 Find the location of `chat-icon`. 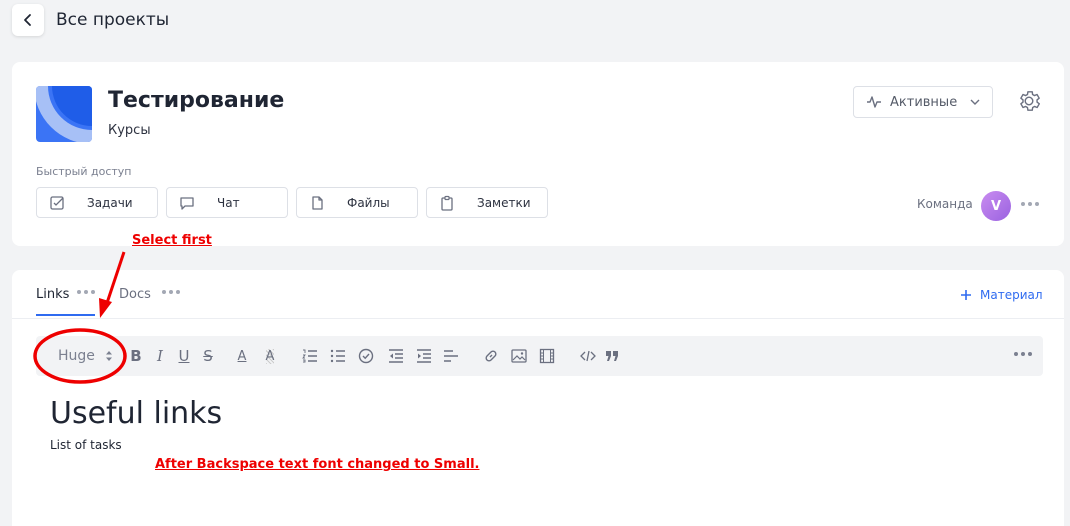

chat-icon is located at coordinates (187, 203).